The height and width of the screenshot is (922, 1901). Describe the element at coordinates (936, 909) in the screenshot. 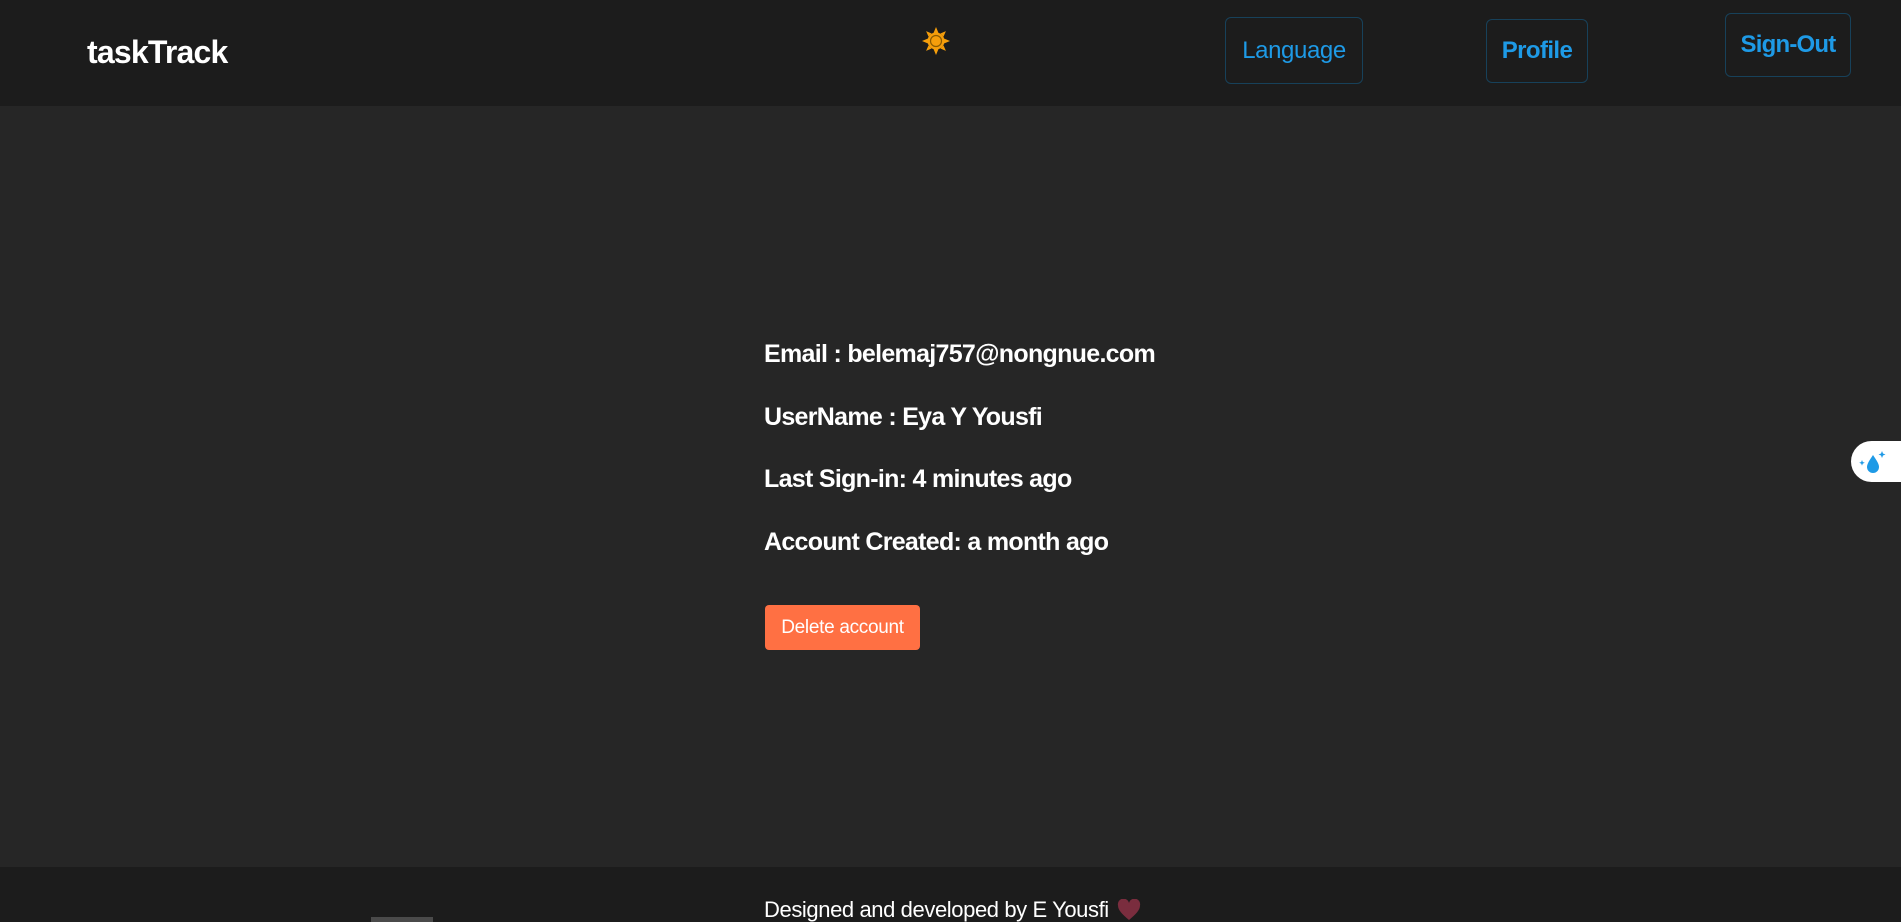

I see `footer-credit-text: Designed and developed by E Yousfi` at that location.